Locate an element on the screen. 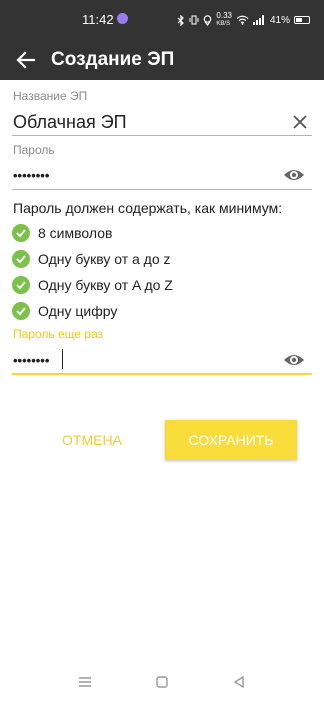  back-button is located at coordinates (26, 60).